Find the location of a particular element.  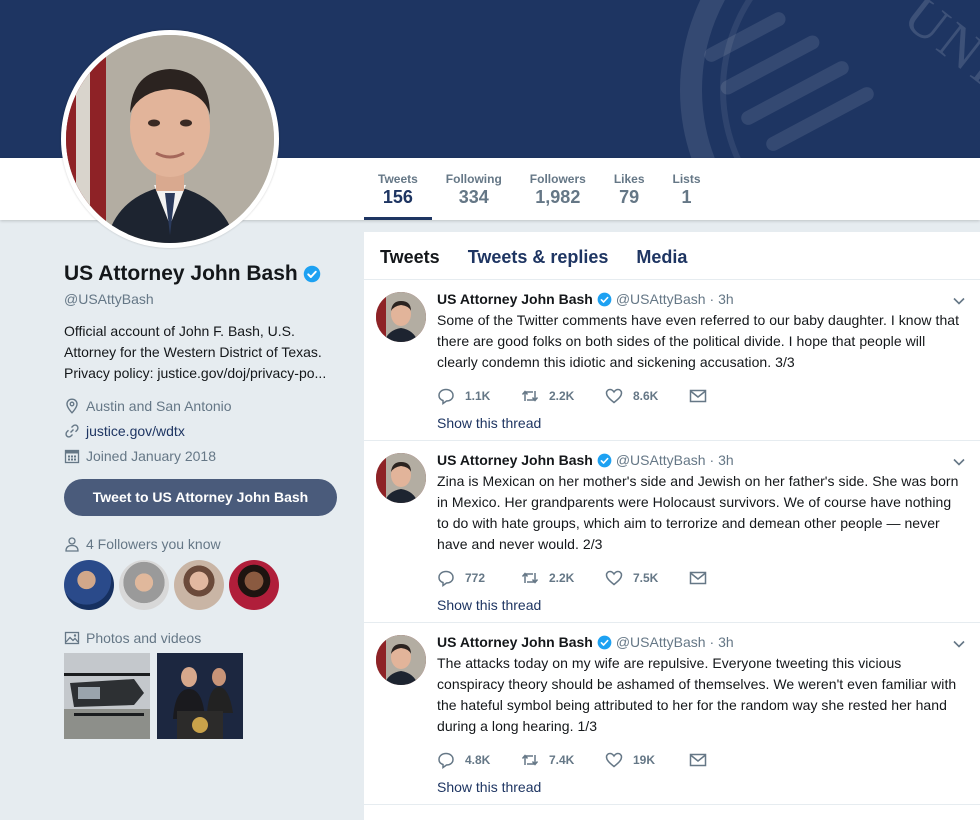

retweet-button: 7.4K is located at coordinates (563, 760).